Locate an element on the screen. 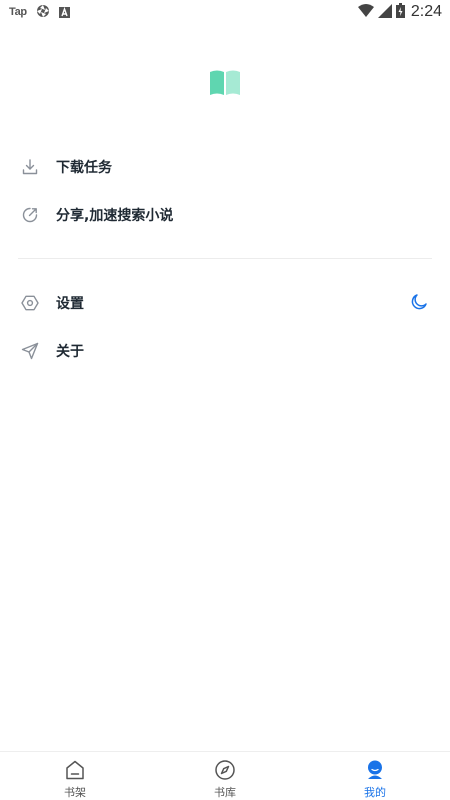 This screenshot has height=800, width=450. nav-item-bookshelf: 书架 is located at coordinates (75, 776).